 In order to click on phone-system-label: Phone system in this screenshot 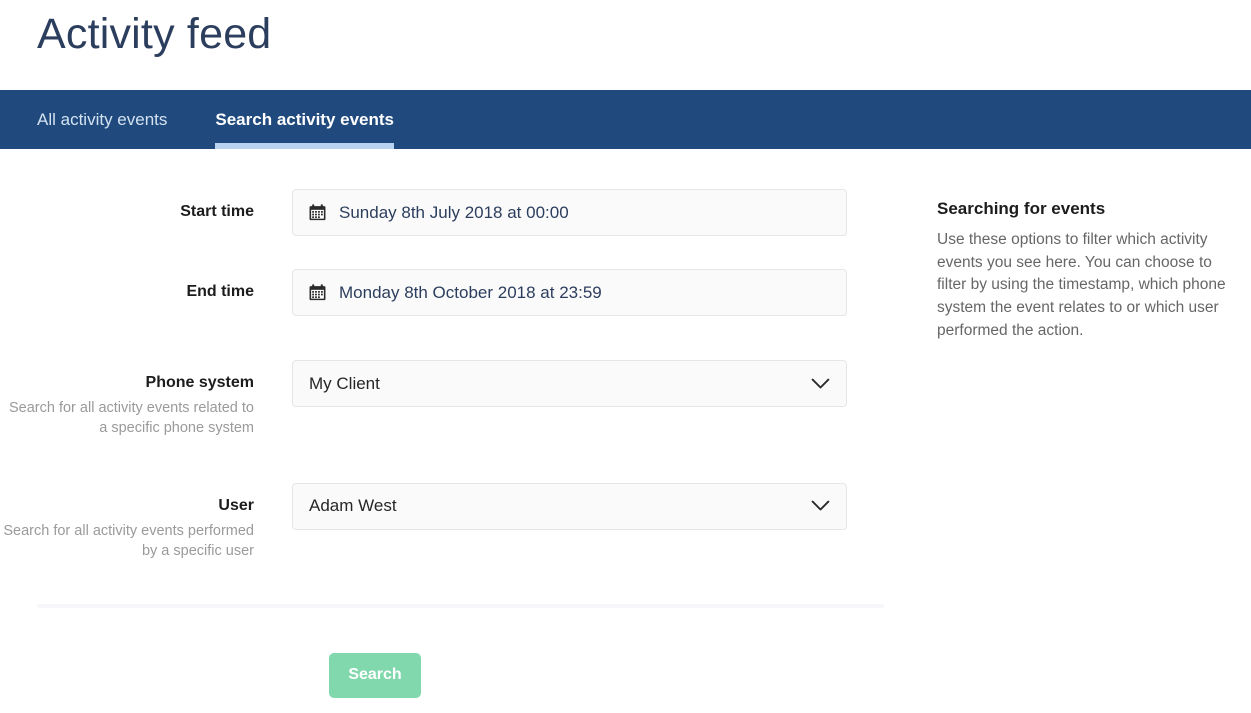, I will do `click(199, 382)`.